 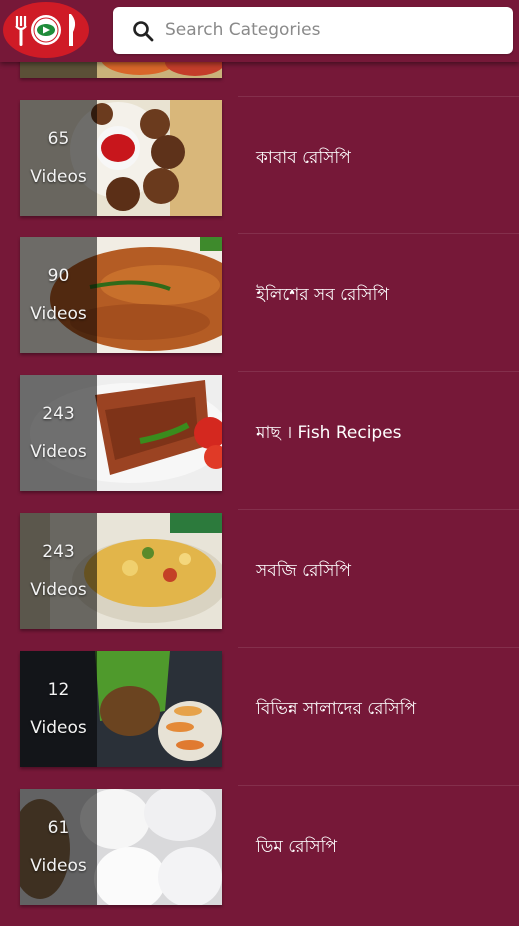 What do you see at coordinates (303, 159) in the screenshot?
I see `category-title: কাবাব রেসিপি` at bounding box center [303, 159].